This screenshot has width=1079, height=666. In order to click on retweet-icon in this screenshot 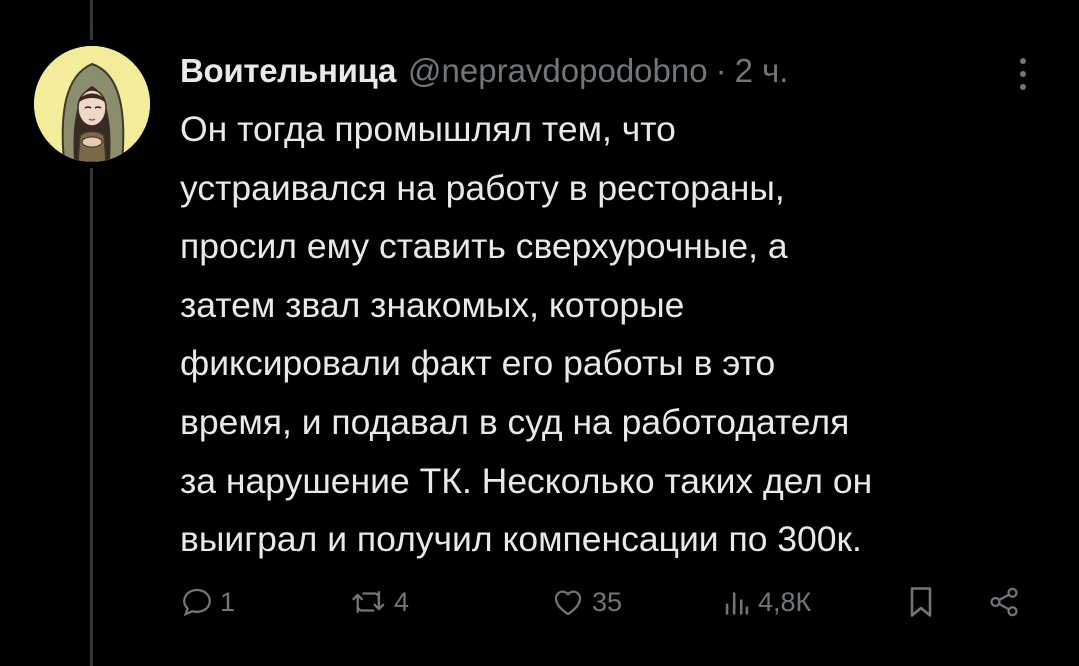, I will do `click(368, 602)`.